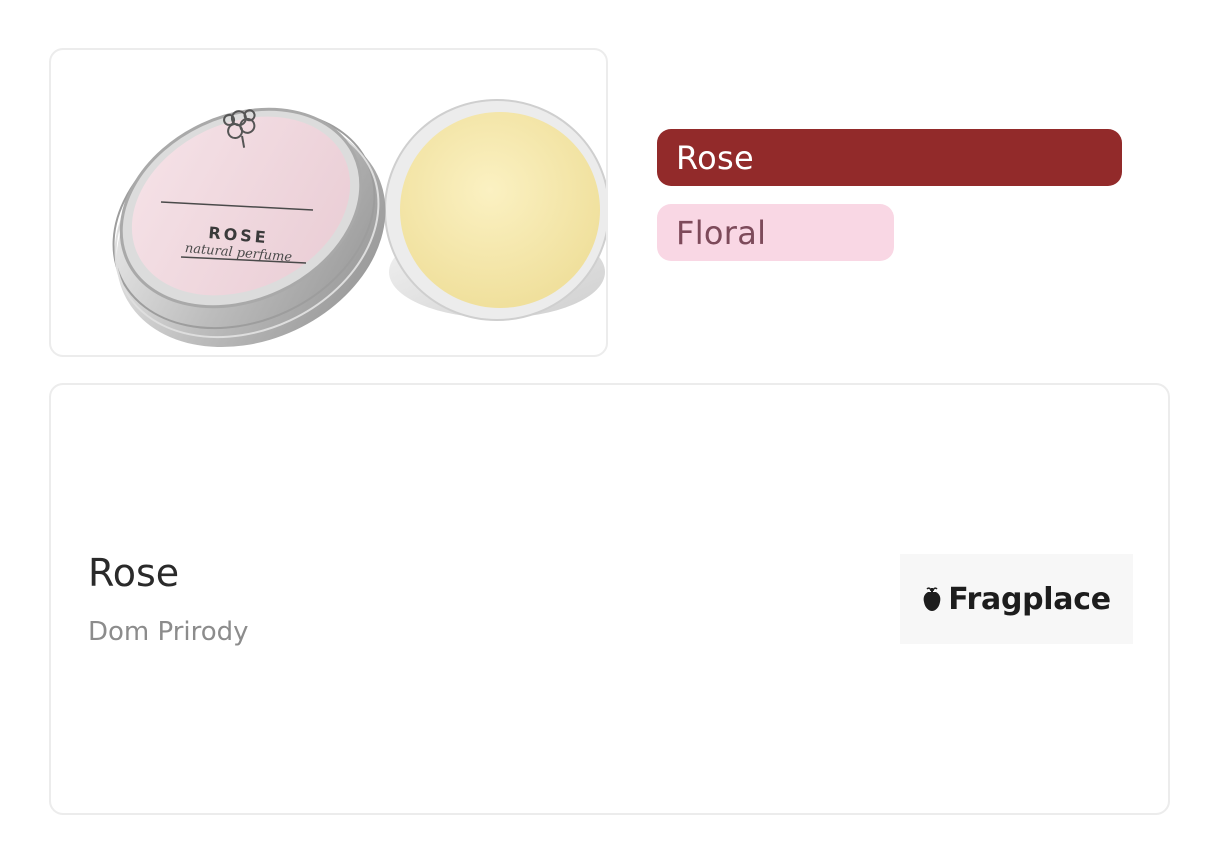 Image resolution: width=1218 pixels, height=864 pixels. I want to click on vendor-logo-button: Fragplace, so click(1016, 599).